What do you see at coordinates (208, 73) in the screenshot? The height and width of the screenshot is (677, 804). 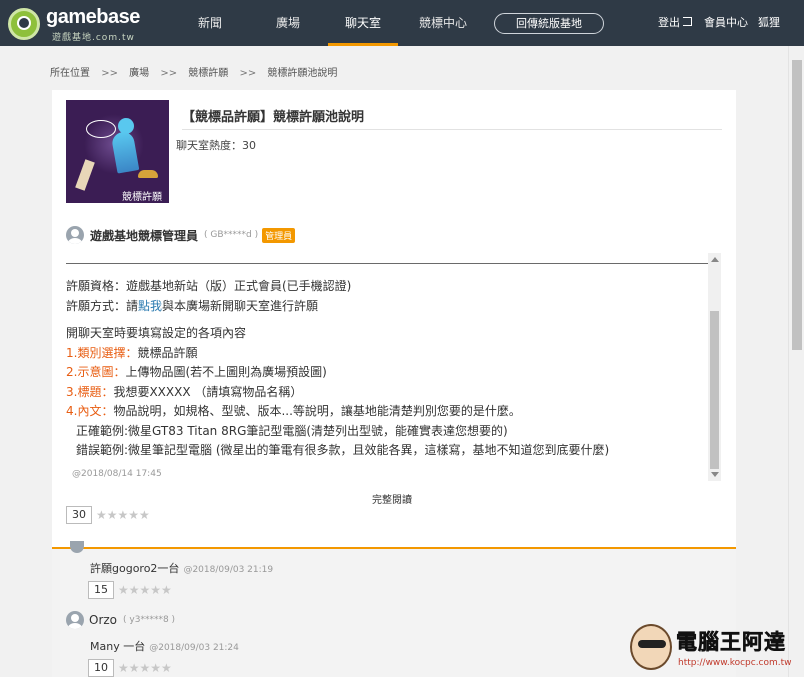 I see `breadcrumb-auction-wish: 競標許願` at bounding box center [208, 73].